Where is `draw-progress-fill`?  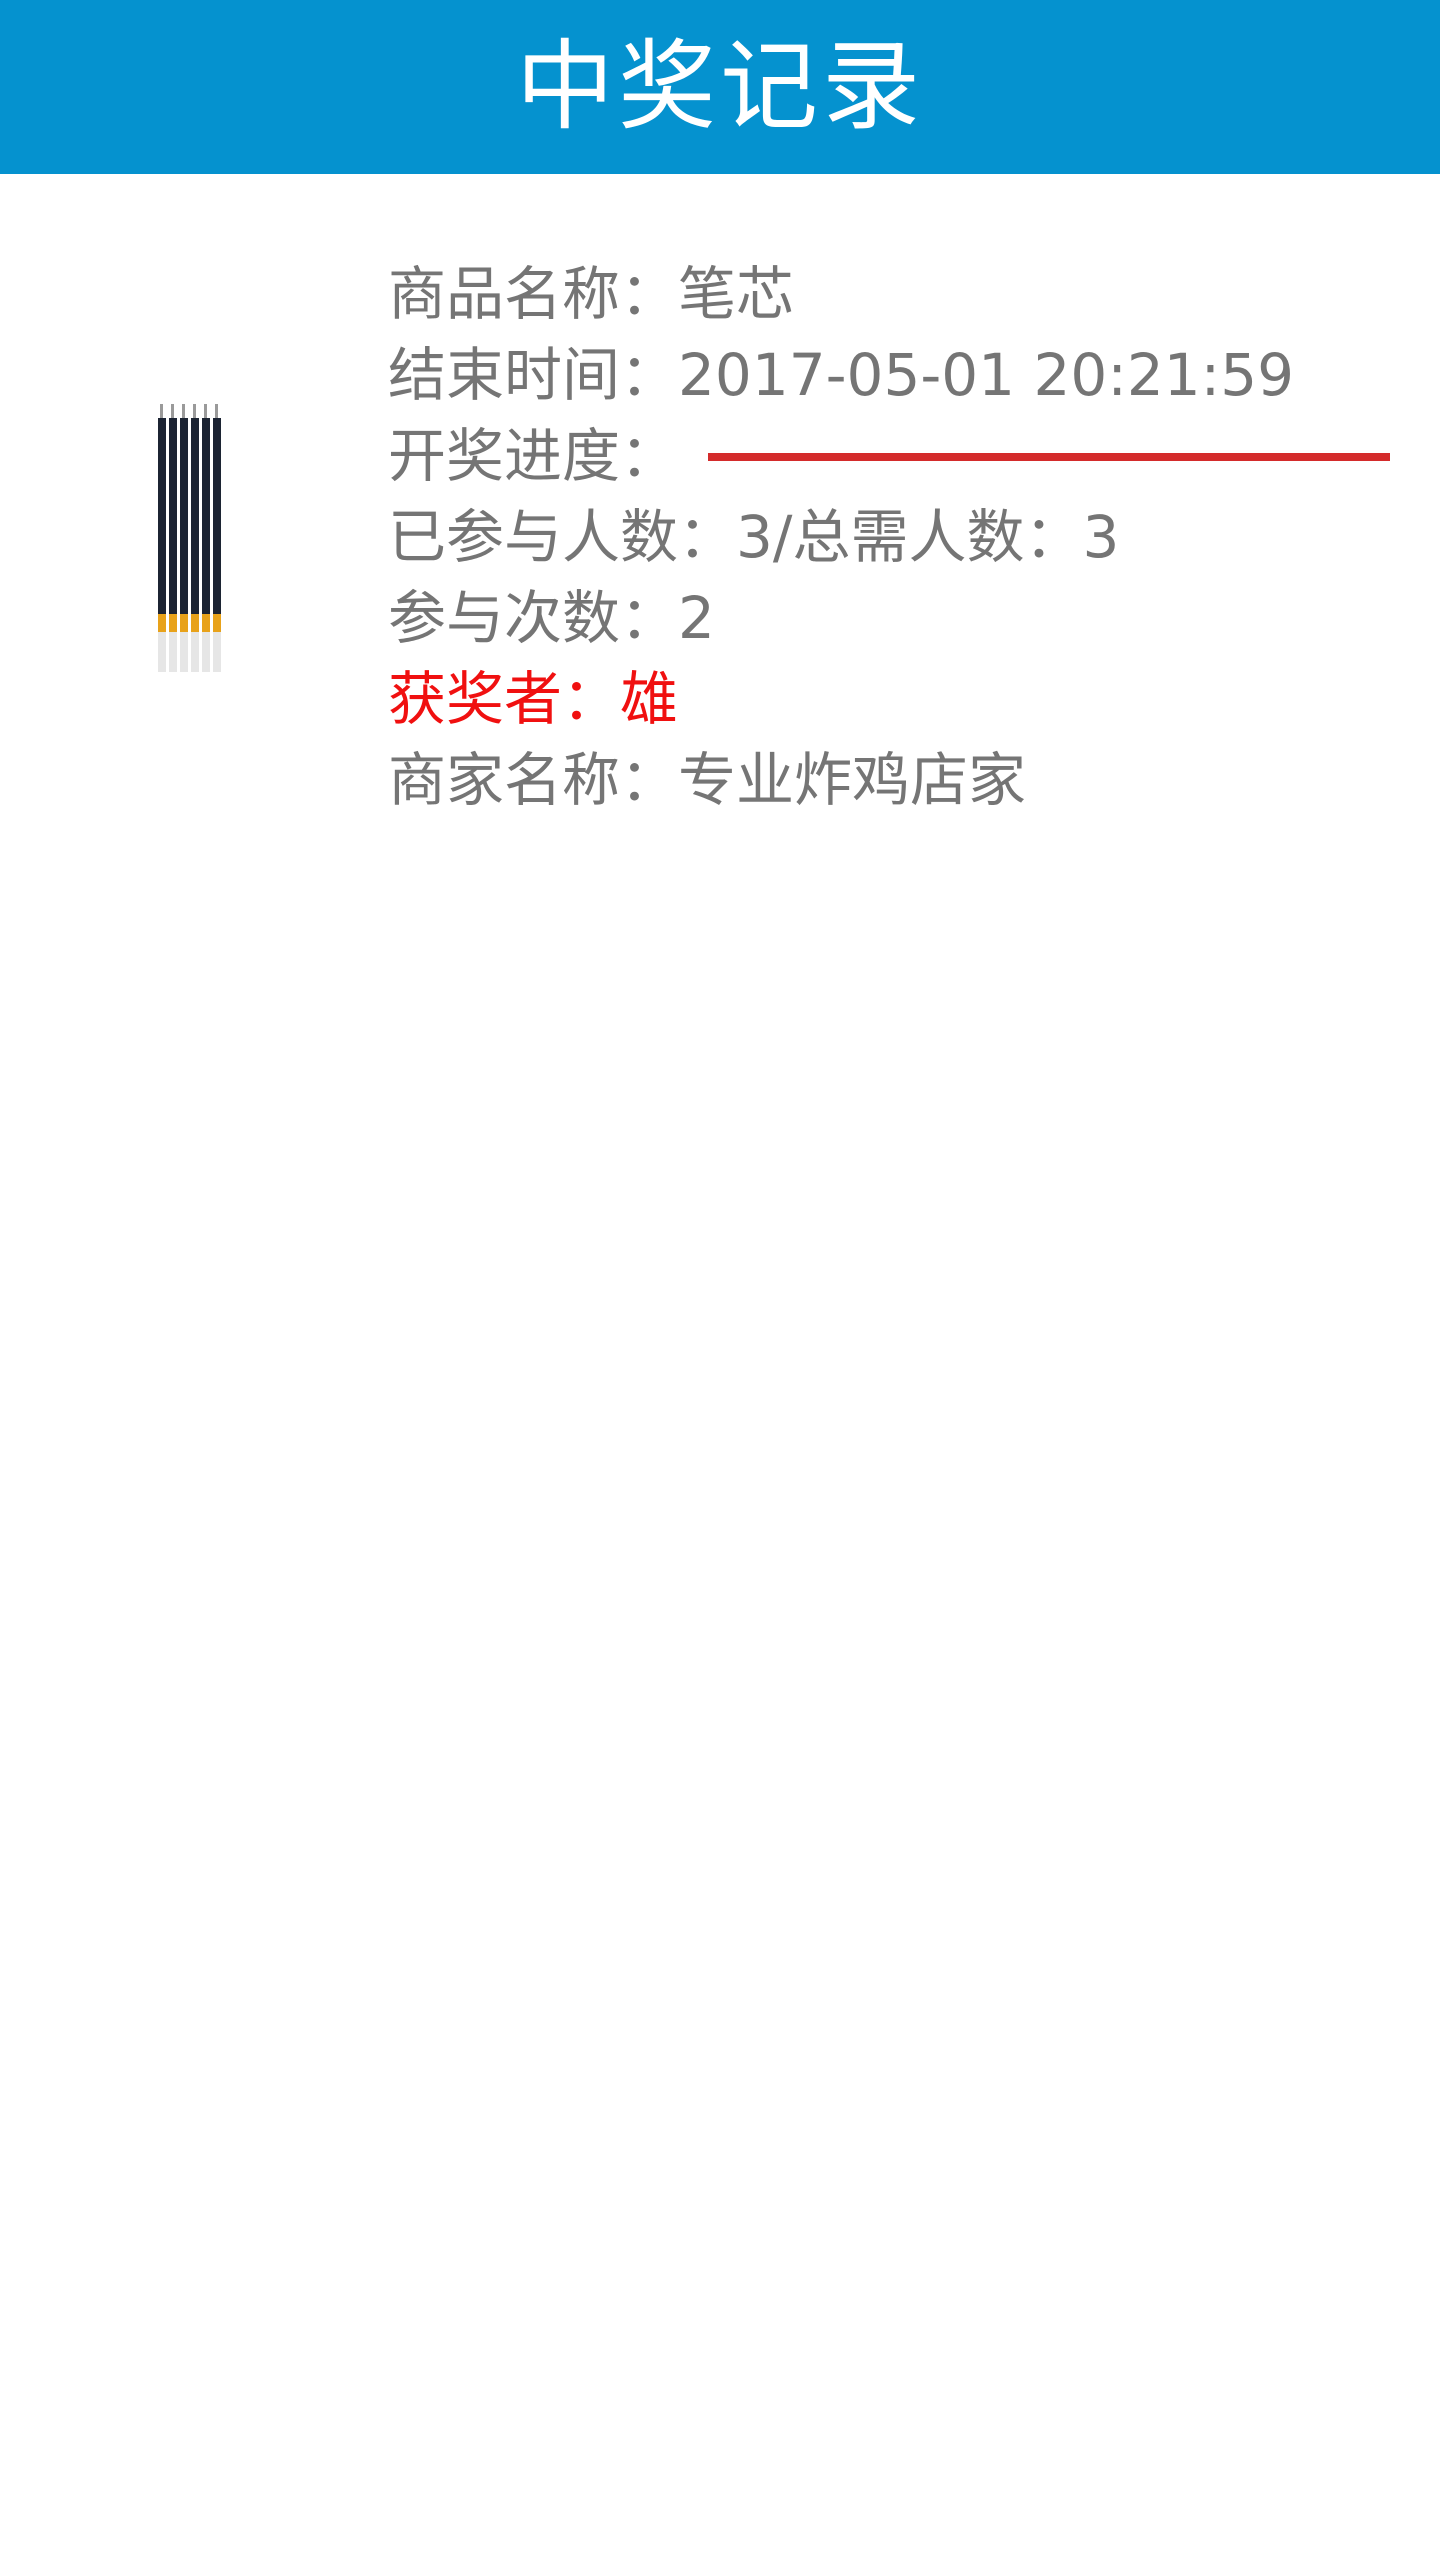 draw-progress-fill is located at coordinates (1049, 456).